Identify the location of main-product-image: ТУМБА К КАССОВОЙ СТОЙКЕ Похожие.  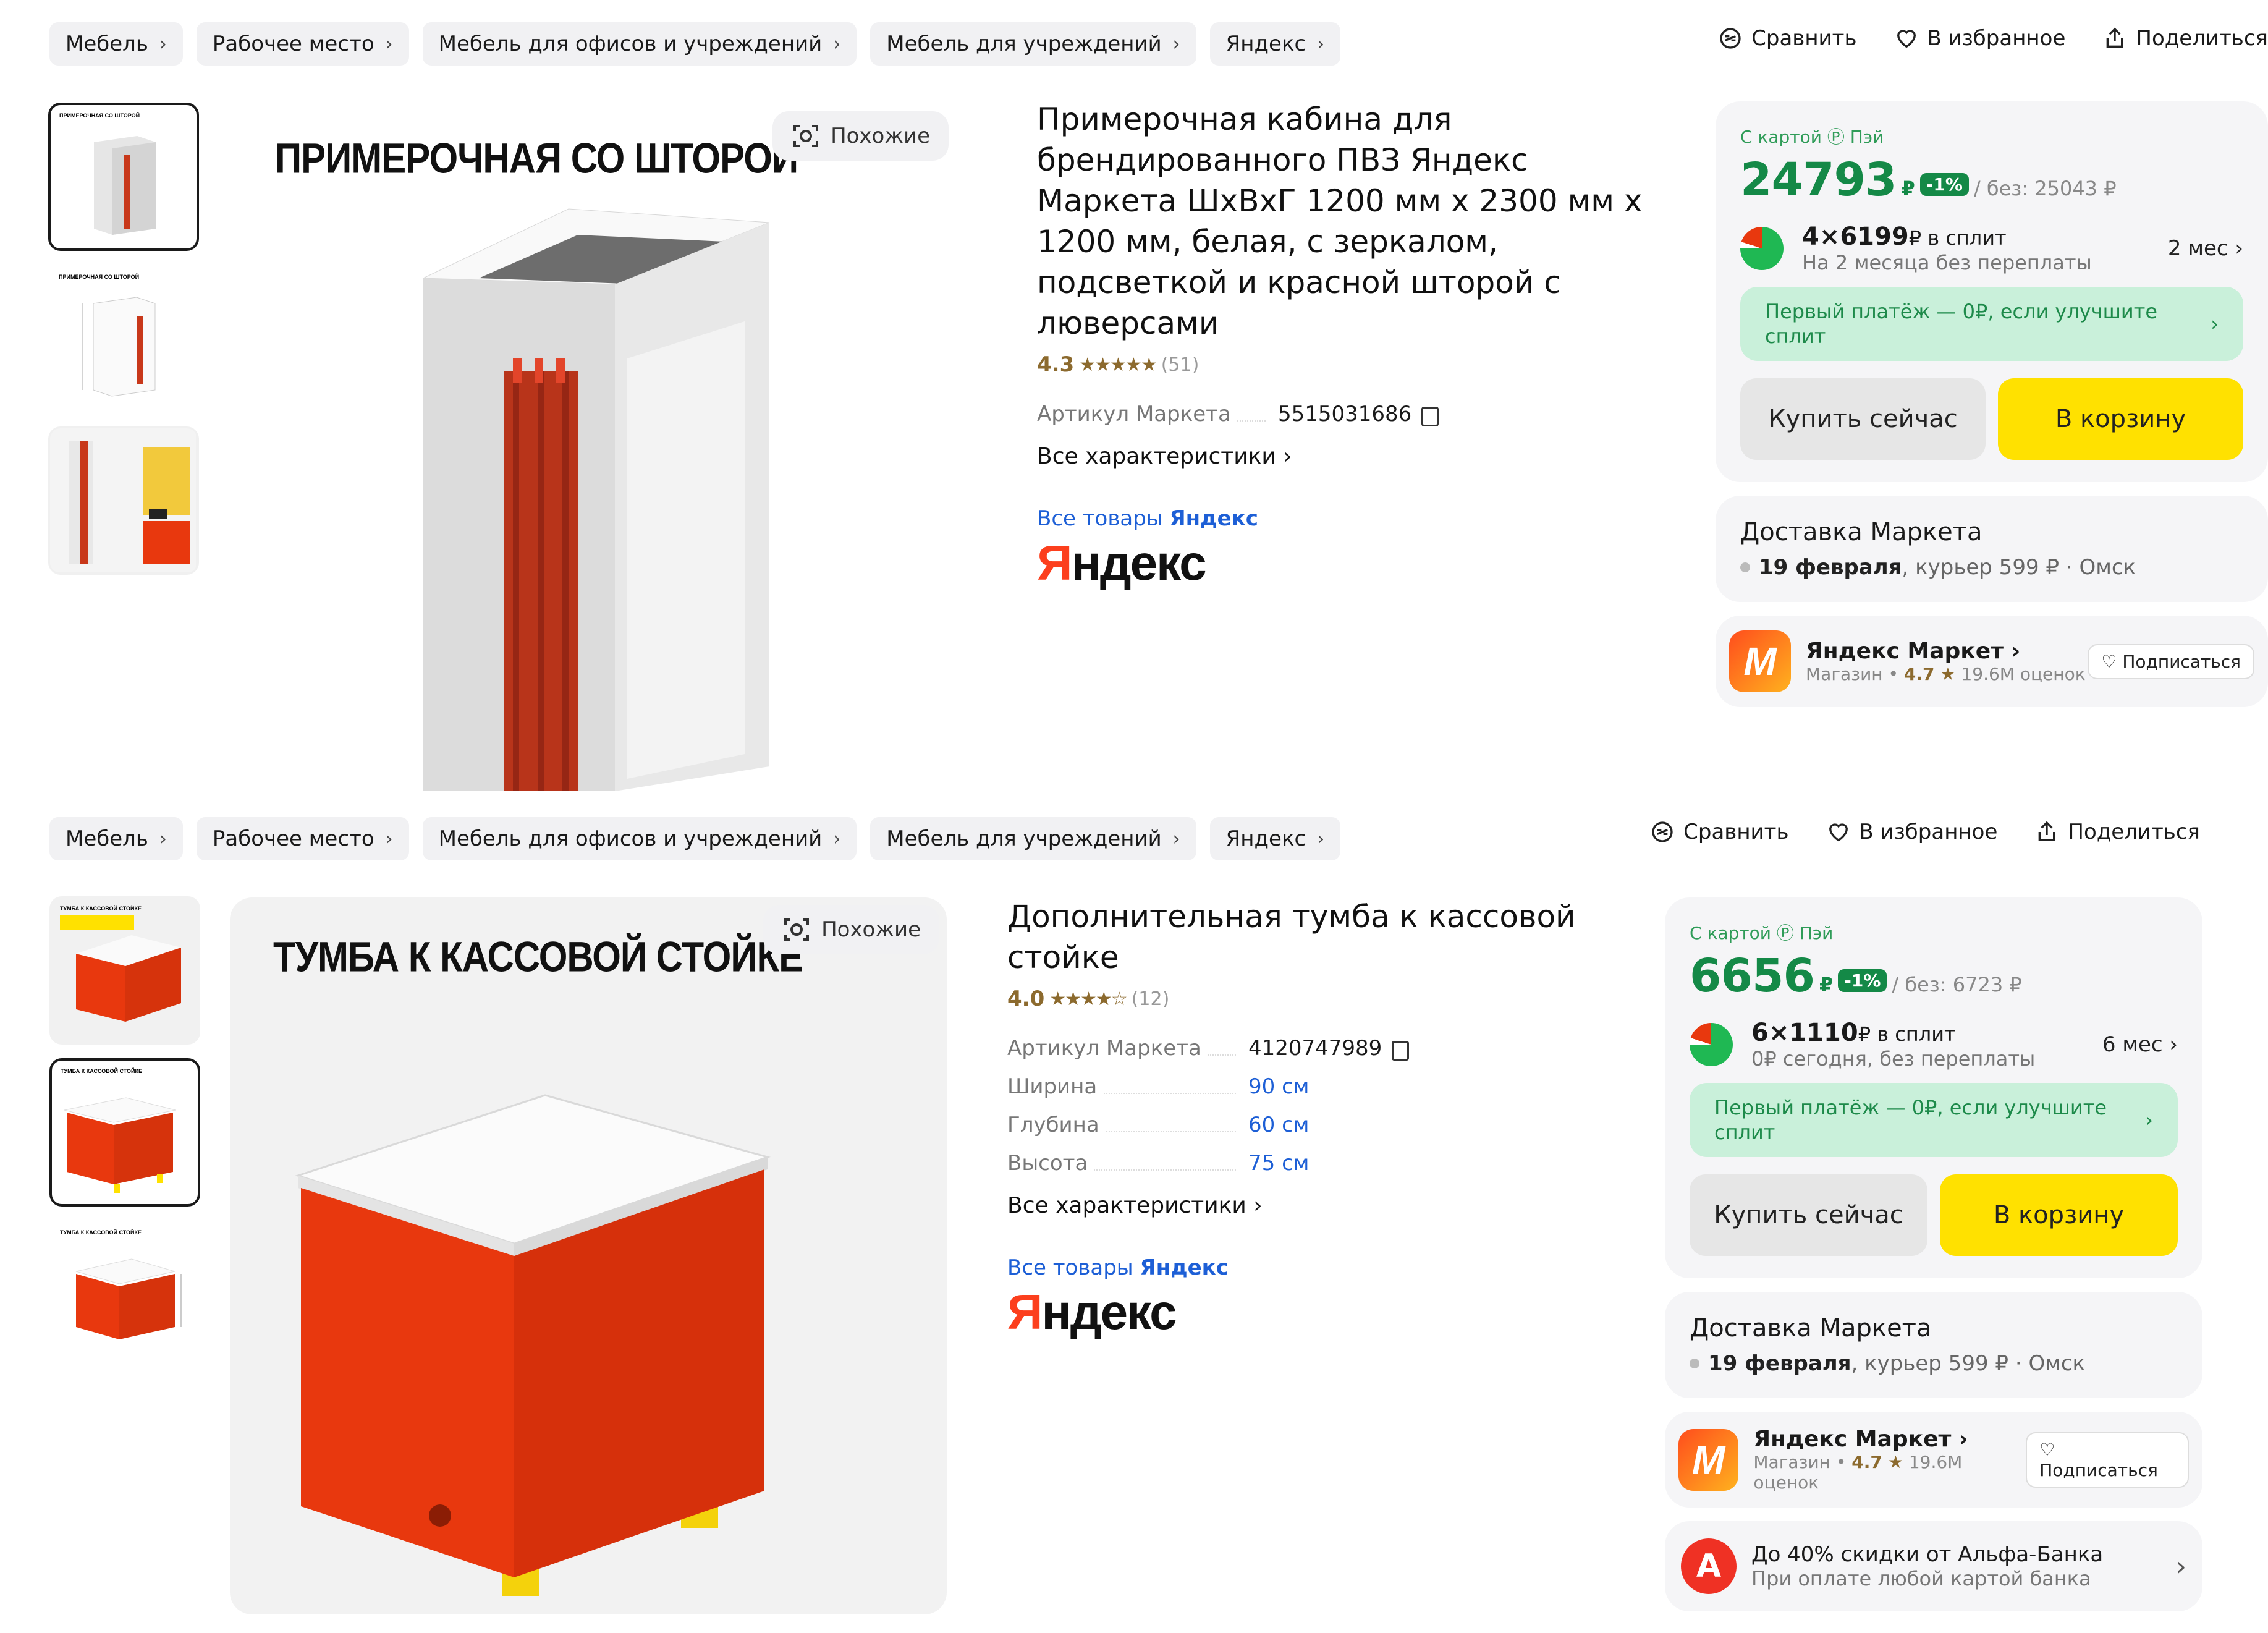
(588, 1255).